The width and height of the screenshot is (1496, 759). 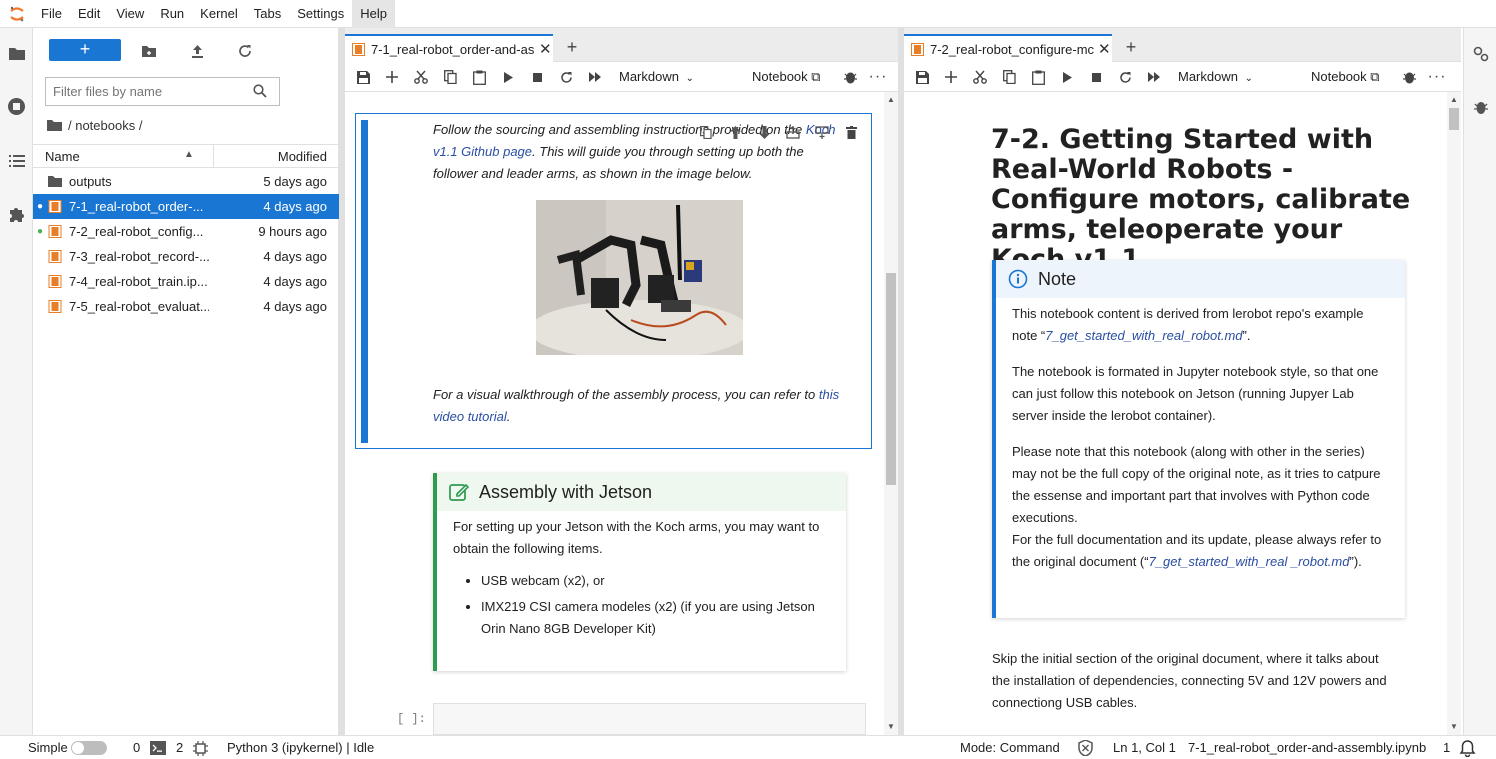 What do you see at coordinates (51, 14) in the screenshot?
I see `menu-file: File` at bounding box center [51, 14].